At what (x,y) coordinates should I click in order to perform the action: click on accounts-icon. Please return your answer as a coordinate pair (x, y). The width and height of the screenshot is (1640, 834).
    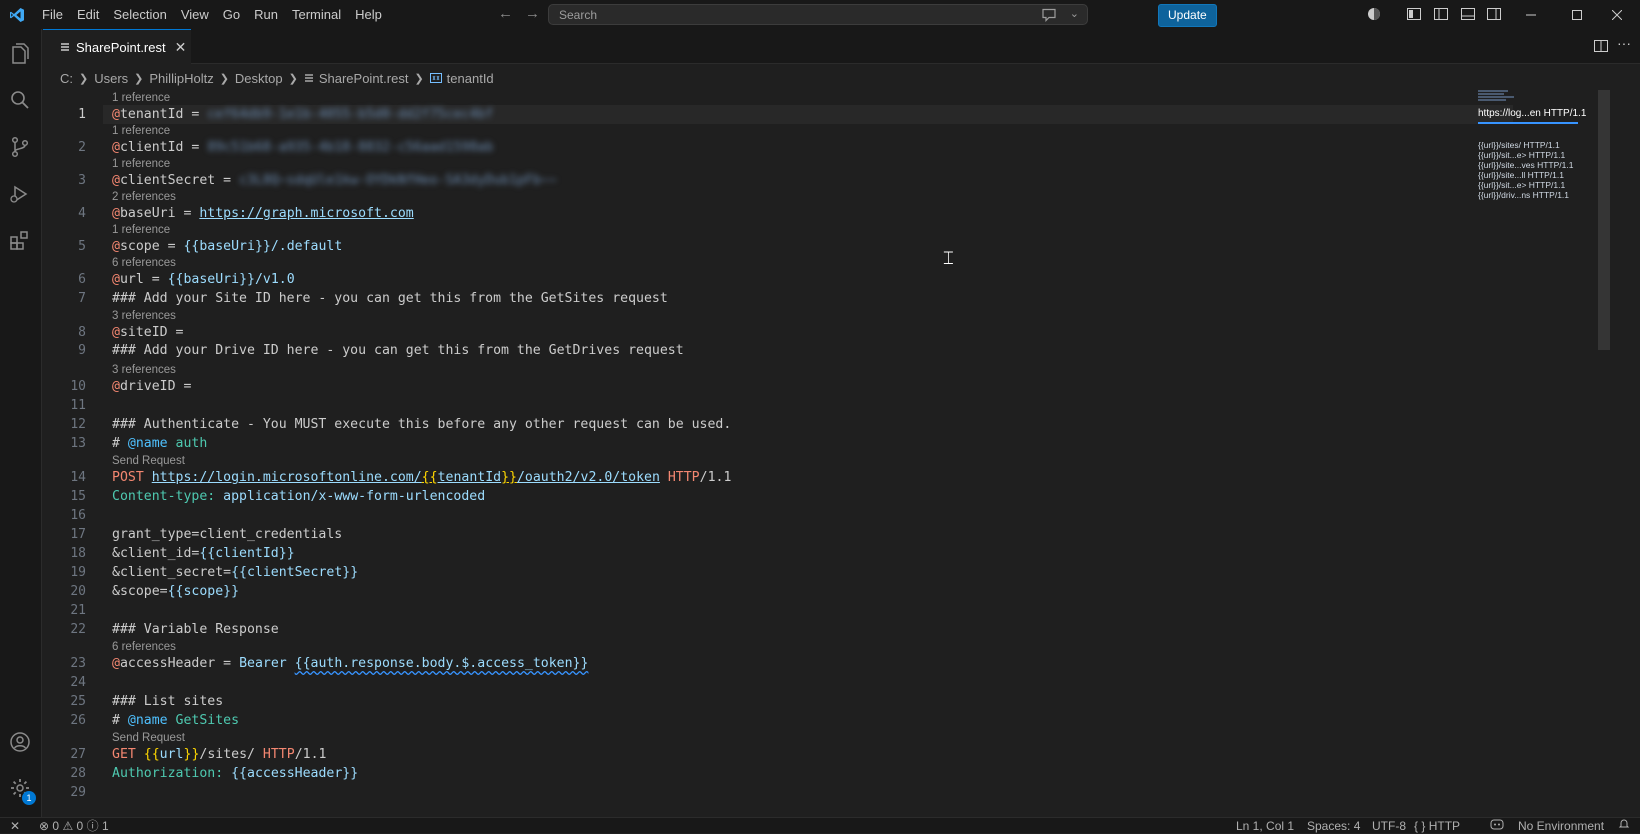
    Looking at the image, I should click on (20, 742).